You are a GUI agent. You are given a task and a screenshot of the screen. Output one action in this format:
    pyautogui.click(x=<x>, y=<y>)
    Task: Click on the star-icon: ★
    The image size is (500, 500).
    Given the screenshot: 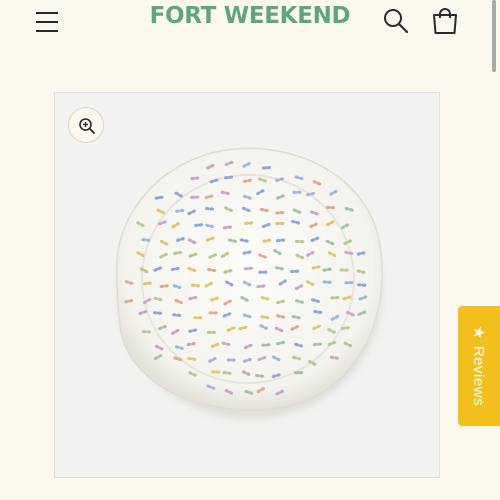 What is the action you would take?
    pyautogui.click(x=478, y=332)
    